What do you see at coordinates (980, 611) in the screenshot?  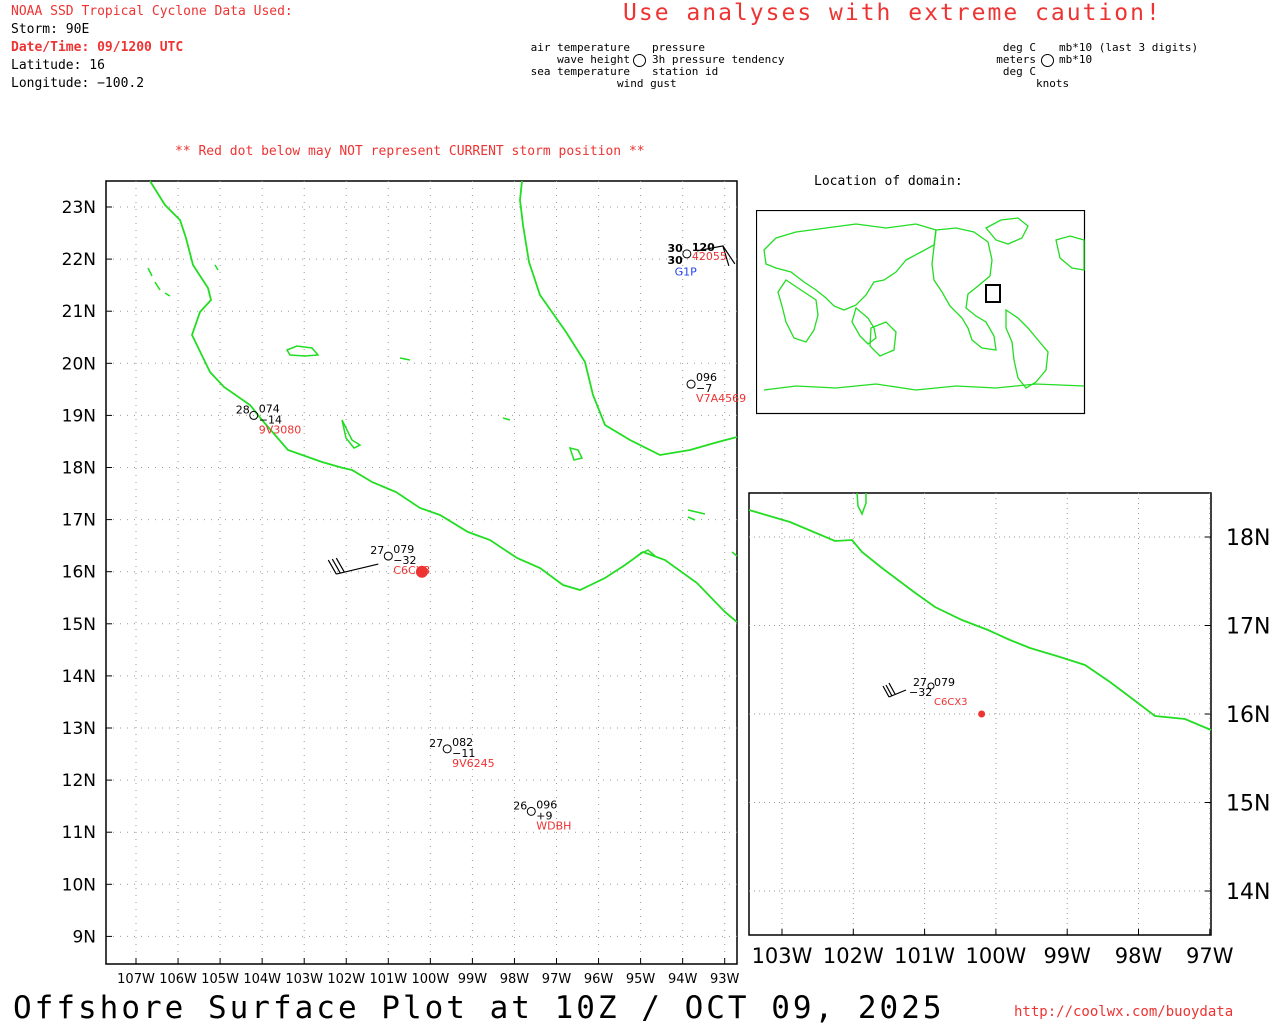 I see `inset-map-coastline` at bounding box center [980, 611].